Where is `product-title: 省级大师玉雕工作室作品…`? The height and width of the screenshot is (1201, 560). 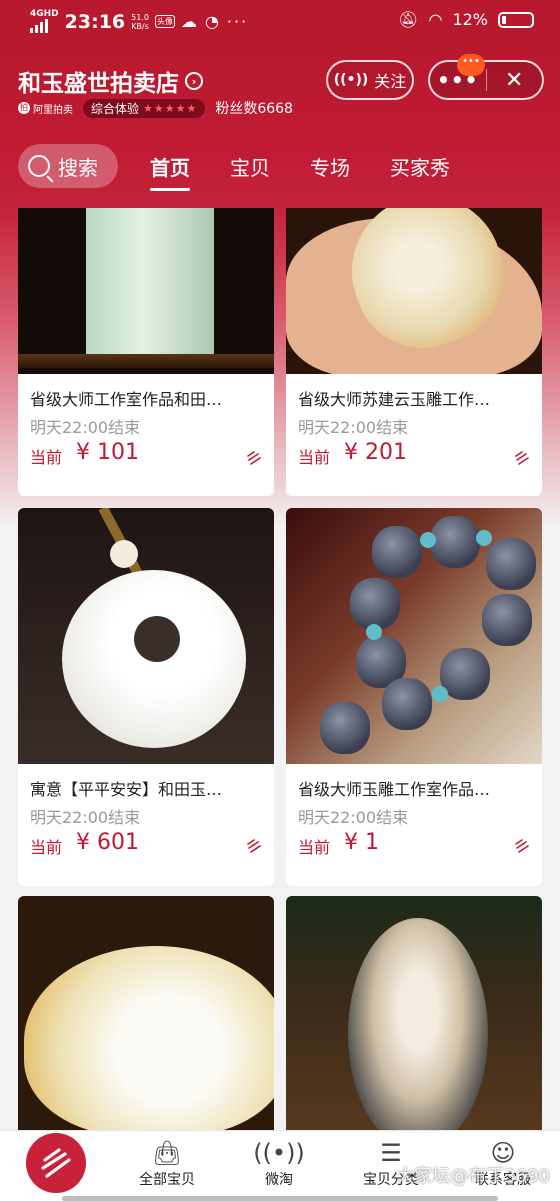 product-title: 省级大师玉雕工作室作品… is located at coordinates (394, 789).